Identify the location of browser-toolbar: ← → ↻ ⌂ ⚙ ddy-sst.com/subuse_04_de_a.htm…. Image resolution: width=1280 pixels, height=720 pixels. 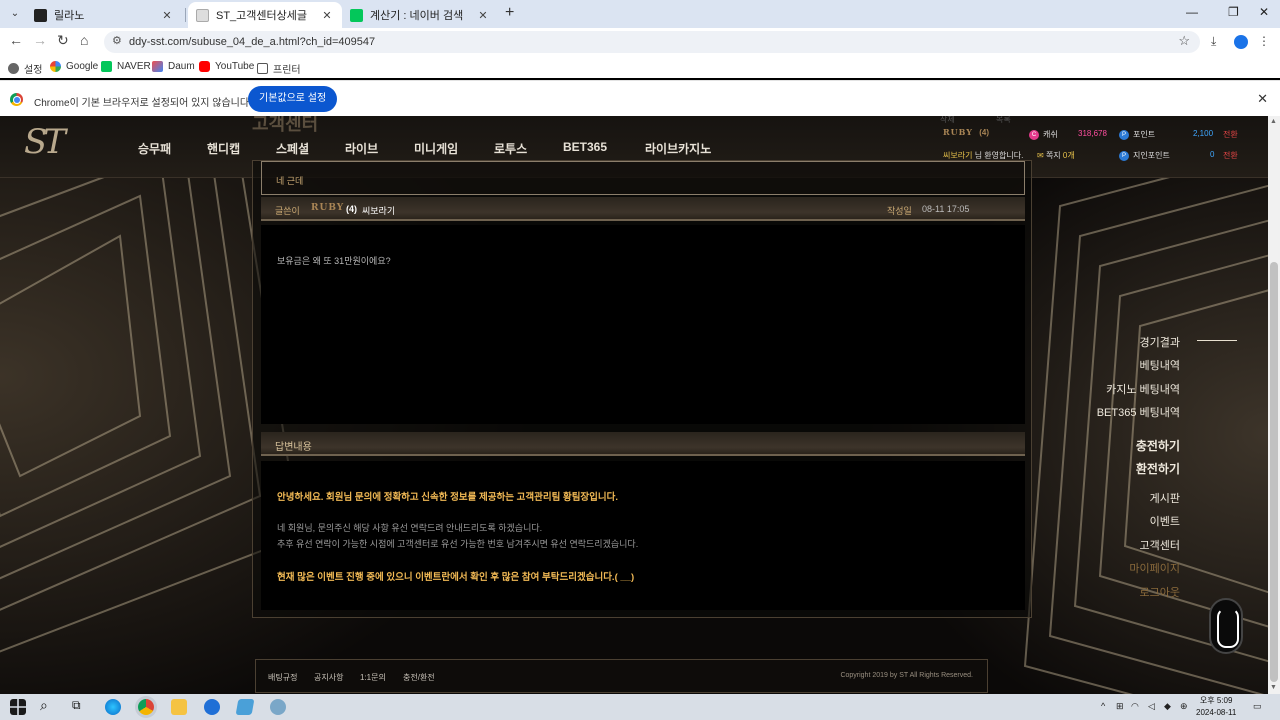
(640, 42).